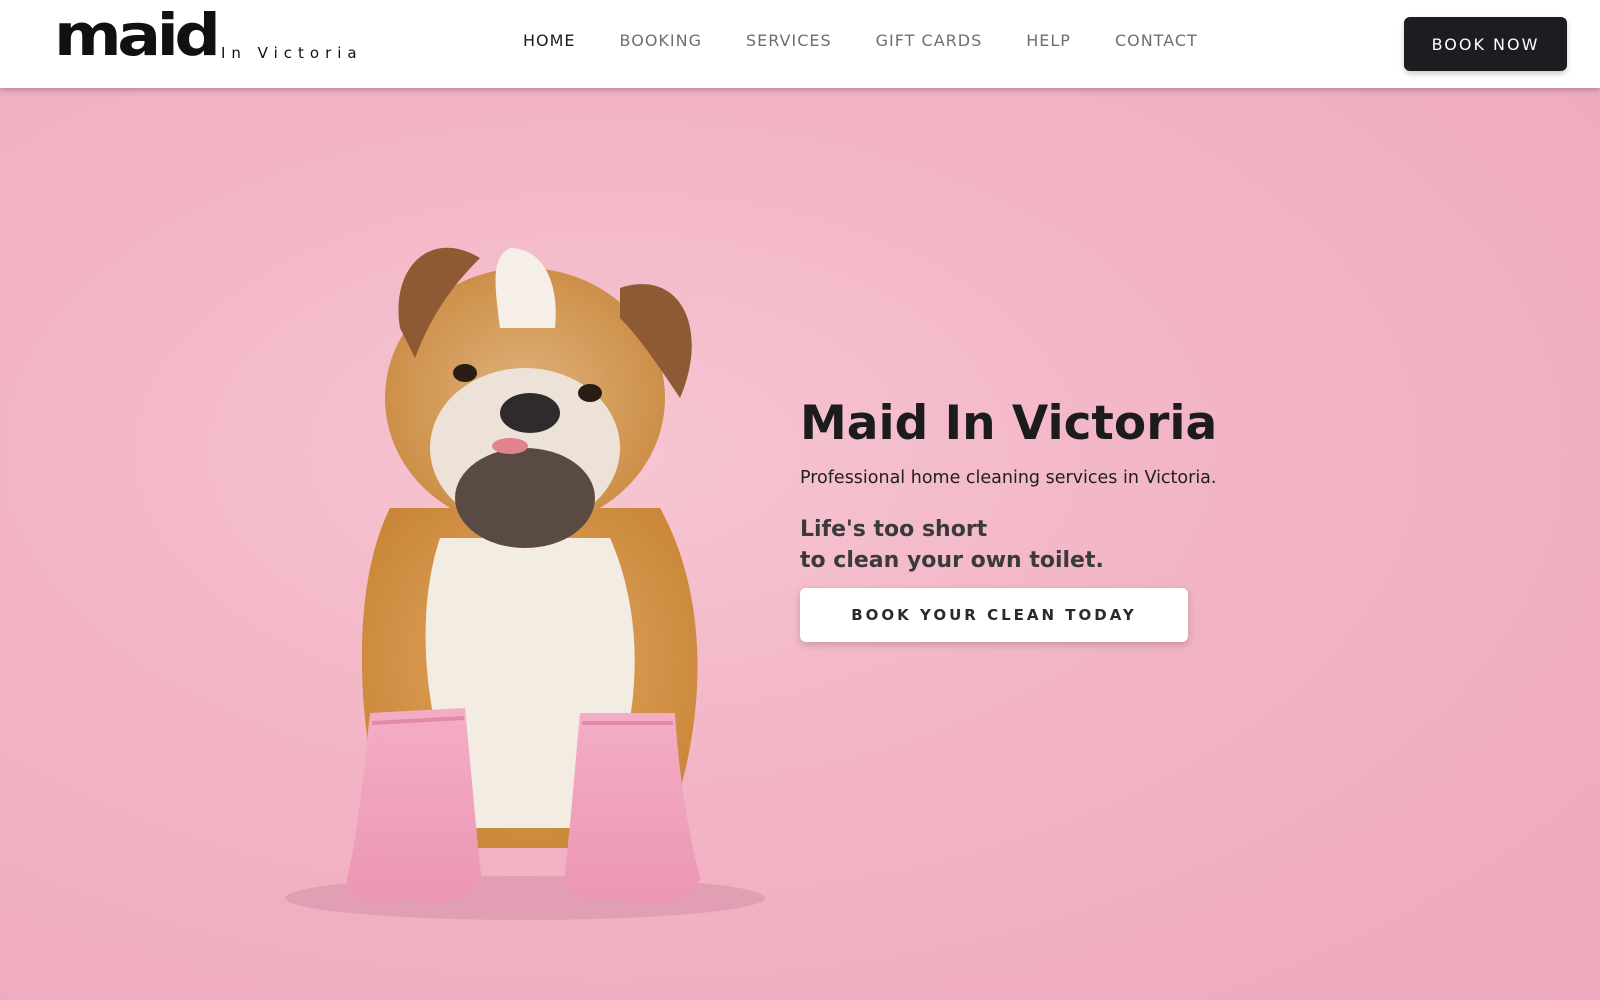 The height and width of the screenshot is (1000, 1600). Describe the element at coordinates (291, 53) in the screenshot. I see `logo-subtext: In Victoria` at that location.